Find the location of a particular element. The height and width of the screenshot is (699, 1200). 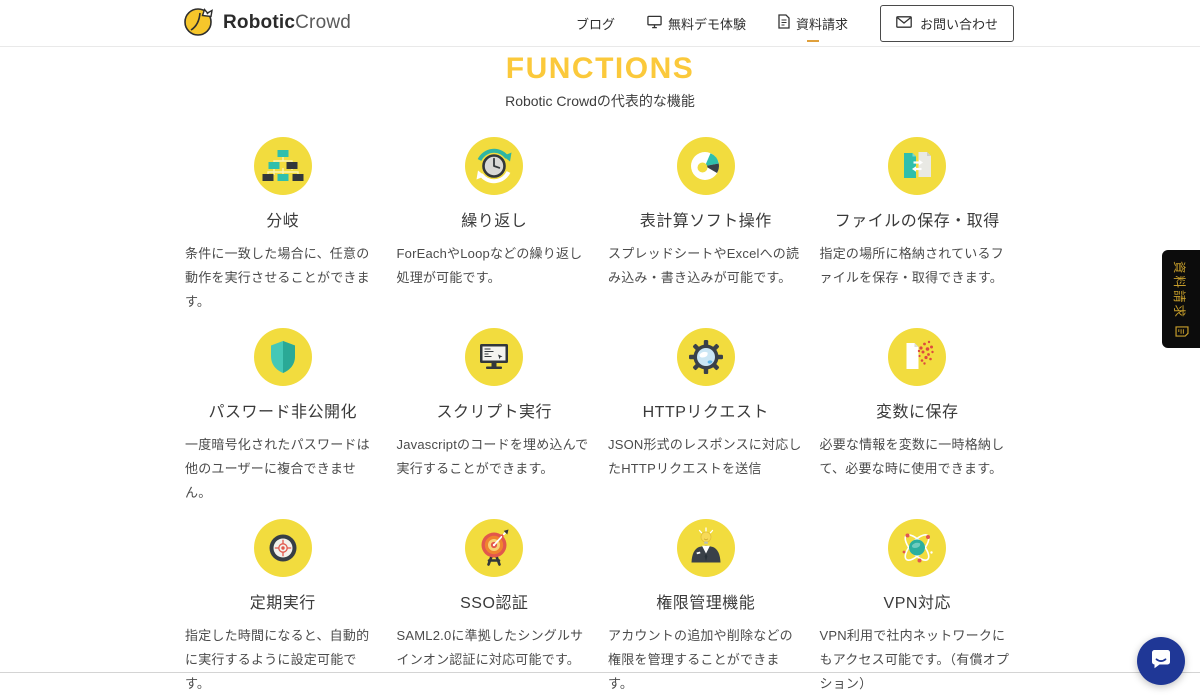

atom-globe-icon is located at coordinates (917, 548).